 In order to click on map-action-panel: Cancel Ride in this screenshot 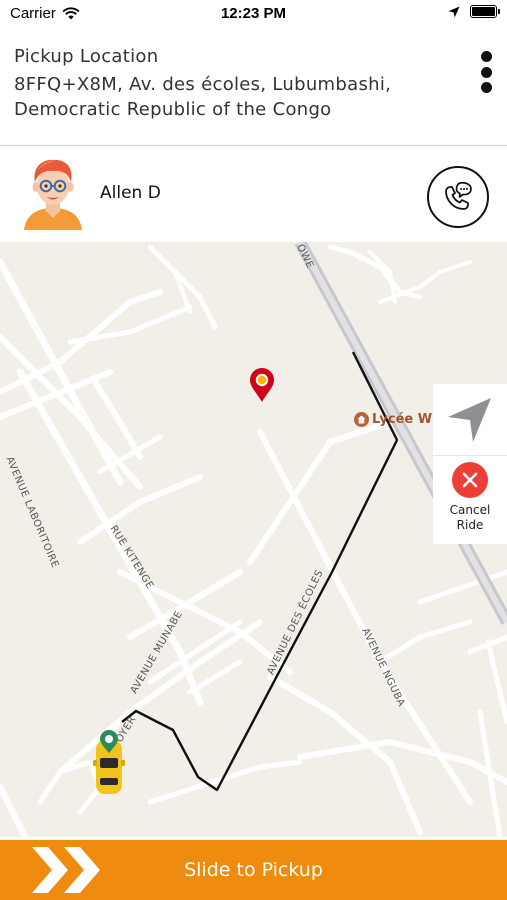, I will do `click(470, 464)`.